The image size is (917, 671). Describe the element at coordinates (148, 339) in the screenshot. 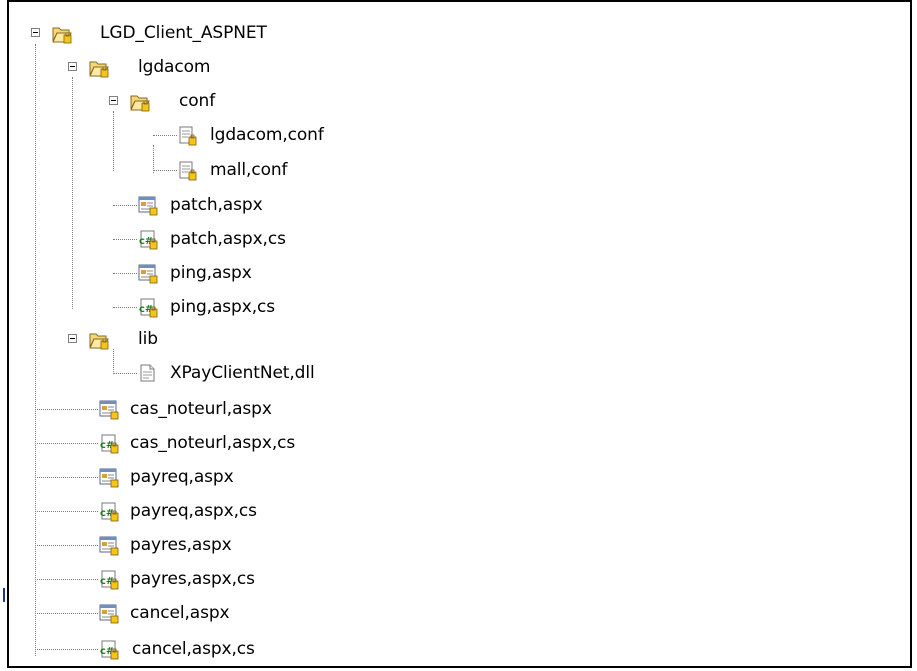

I see `tree-node-label: lib` at that location.